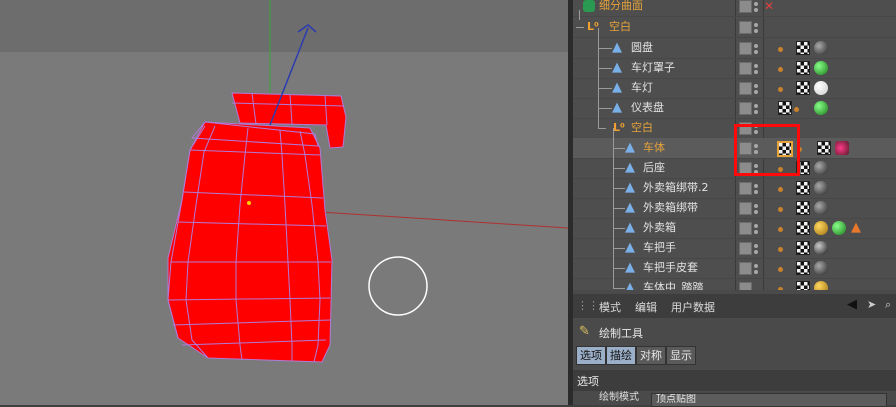 This screenshot has width=896, height=407. Describe the element at coordinates (670, 207) in the screenshot. I see `object-label: 外卖箱绑带` at that location.